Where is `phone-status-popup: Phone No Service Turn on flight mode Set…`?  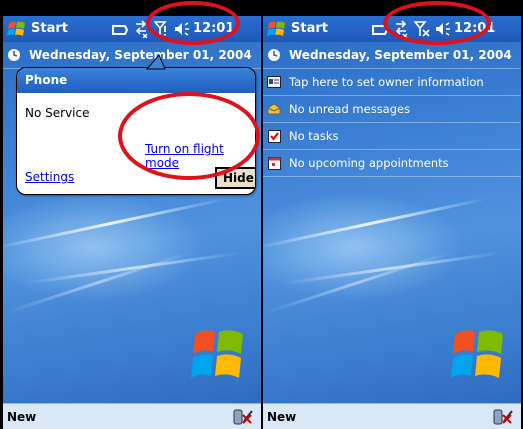
phone-status-popup: Phone No Service Turn on flight mode Set… is located at coordinates (136, 131).